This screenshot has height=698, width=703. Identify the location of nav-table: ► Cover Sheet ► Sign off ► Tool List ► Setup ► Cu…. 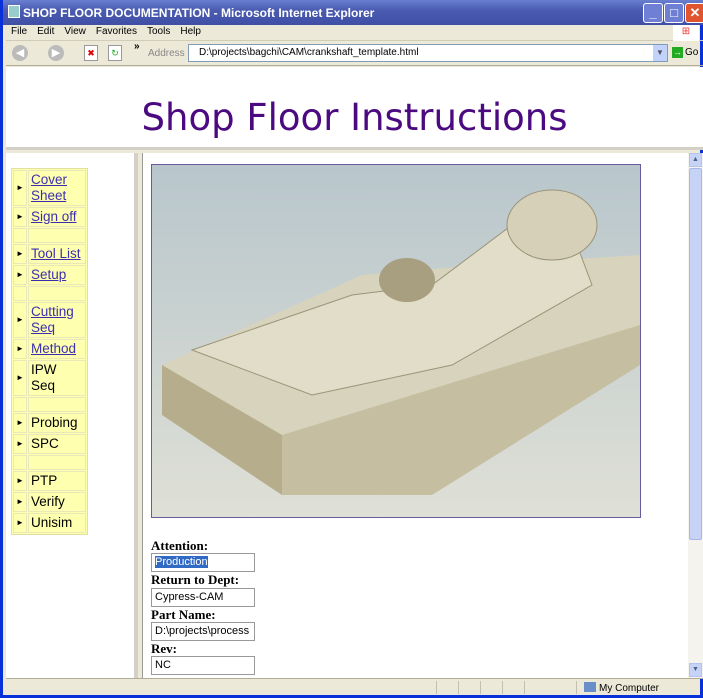
(49, 351).